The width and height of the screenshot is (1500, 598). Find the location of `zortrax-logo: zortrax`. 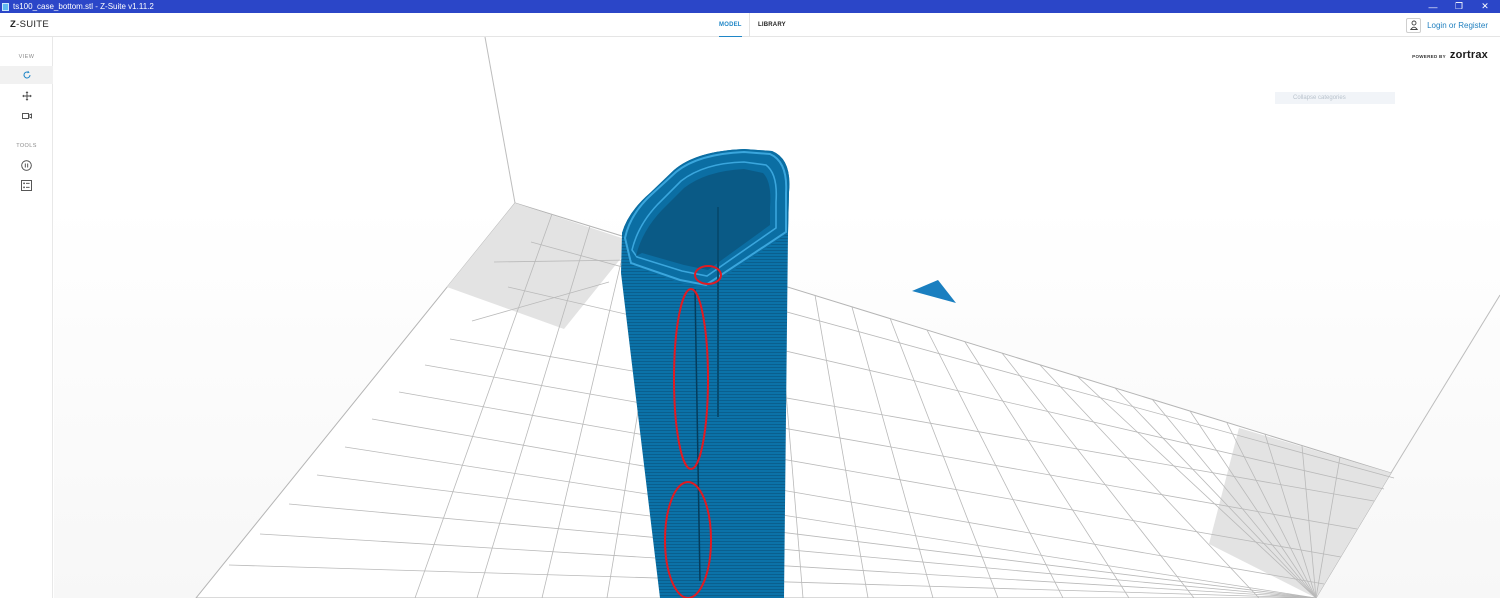

zortrax-logo: zortrax is located at coordinates (1468, 55).